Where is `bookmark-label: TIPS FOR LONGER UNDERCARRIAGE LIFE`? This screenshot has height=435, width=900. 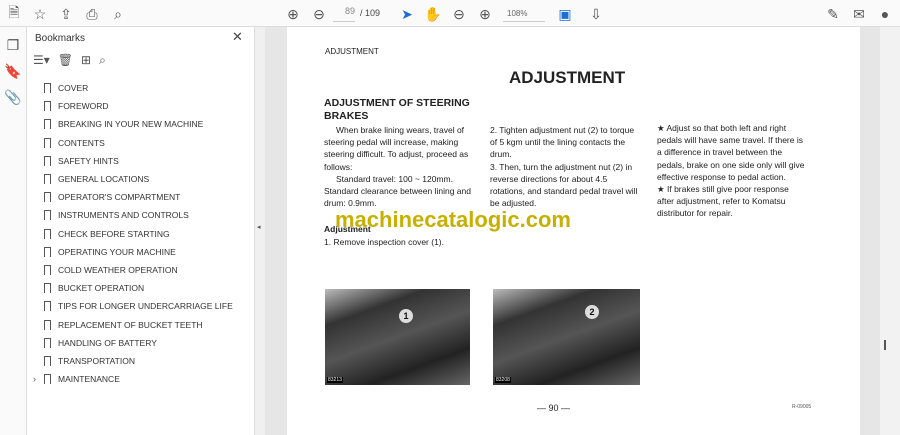 bookmark-label: TIPS FOR LONGER UNDERCARRIAGE LIFE is located at coordinates (145, 306).